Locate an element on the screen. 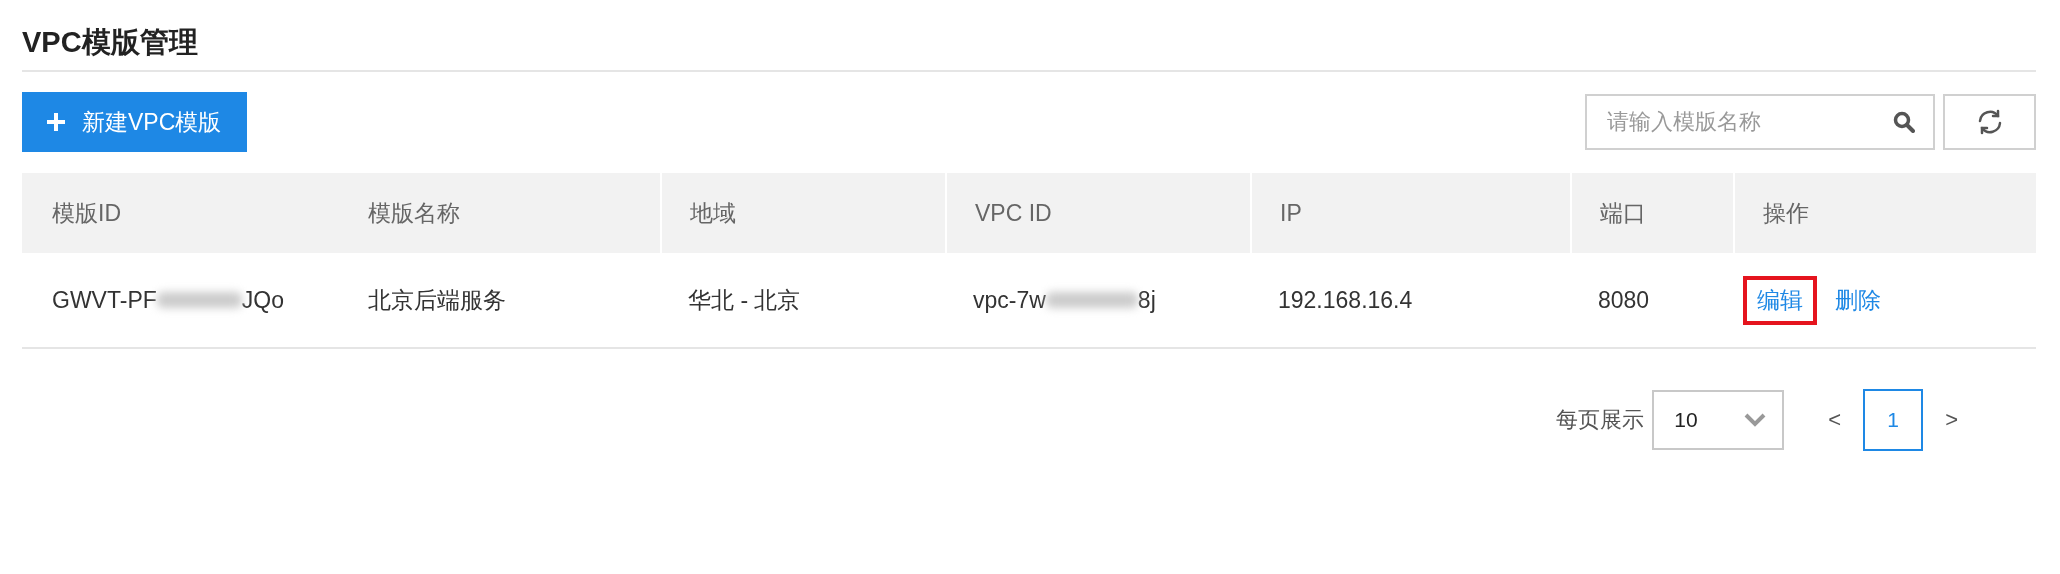 This screenshot has width=2060, height=574. table-cell-text: 北京后端服务 is located at coordinates (437, 300).